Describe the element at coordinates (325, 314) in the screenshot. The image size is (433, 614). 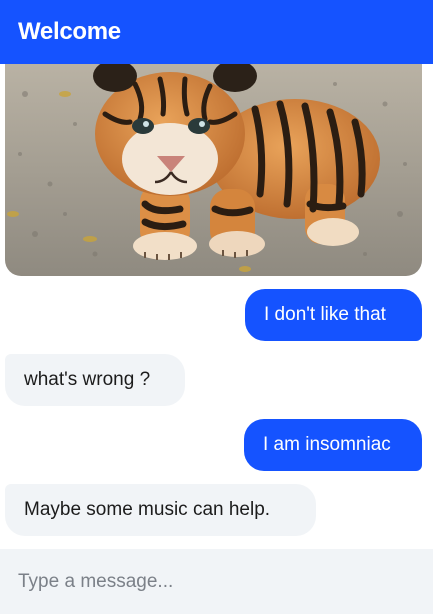
I see `message-text: I don't like that` at that location.